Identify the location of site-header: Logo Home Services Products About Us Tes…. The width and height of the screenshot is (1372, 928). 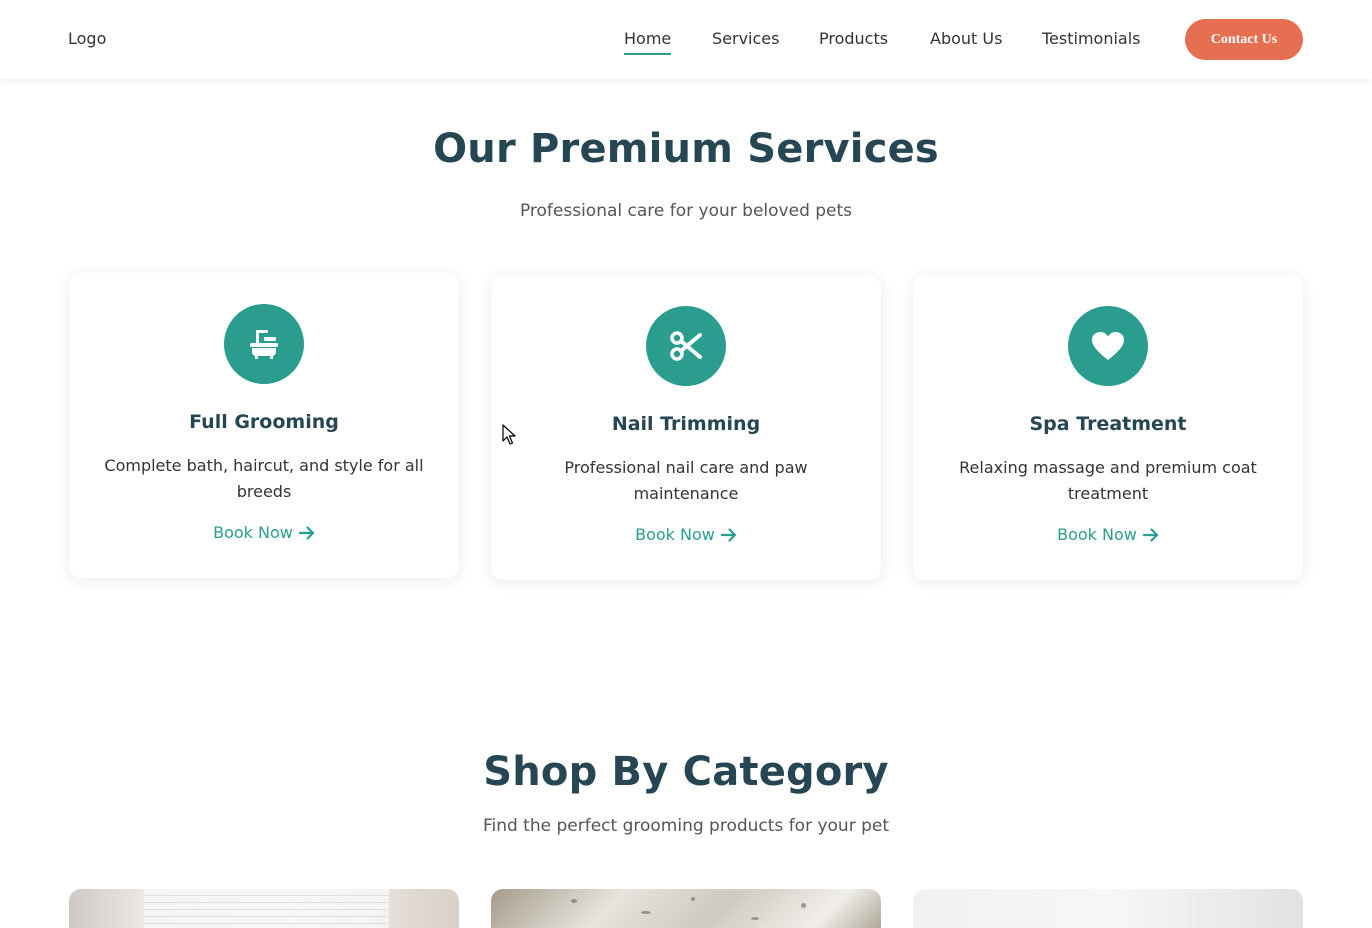
(686, 39).